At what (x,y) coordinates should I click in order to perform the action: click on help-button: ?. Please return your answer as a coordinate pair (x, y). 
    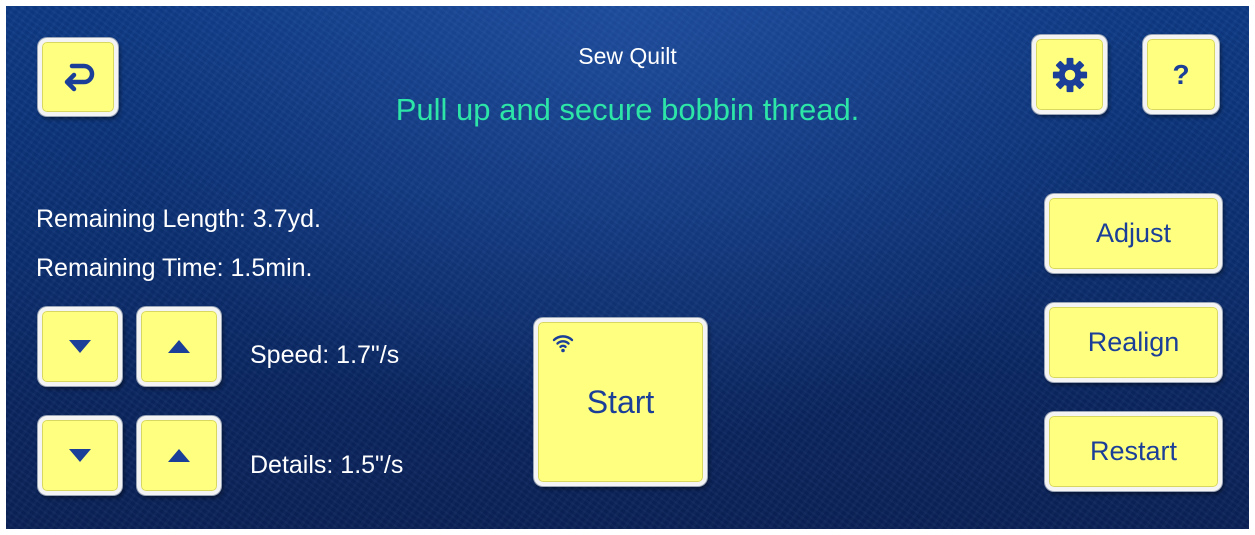
    Looking at the image, I should click on (1181, 74).